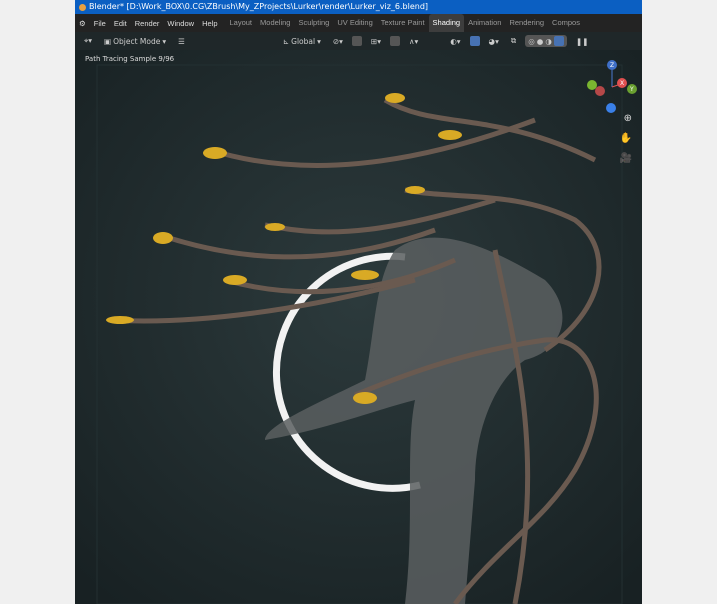 Image resolution: width=717 pixels, height=604 pixels. I want to click on xray-icon: ⧉, so click(513, 41).